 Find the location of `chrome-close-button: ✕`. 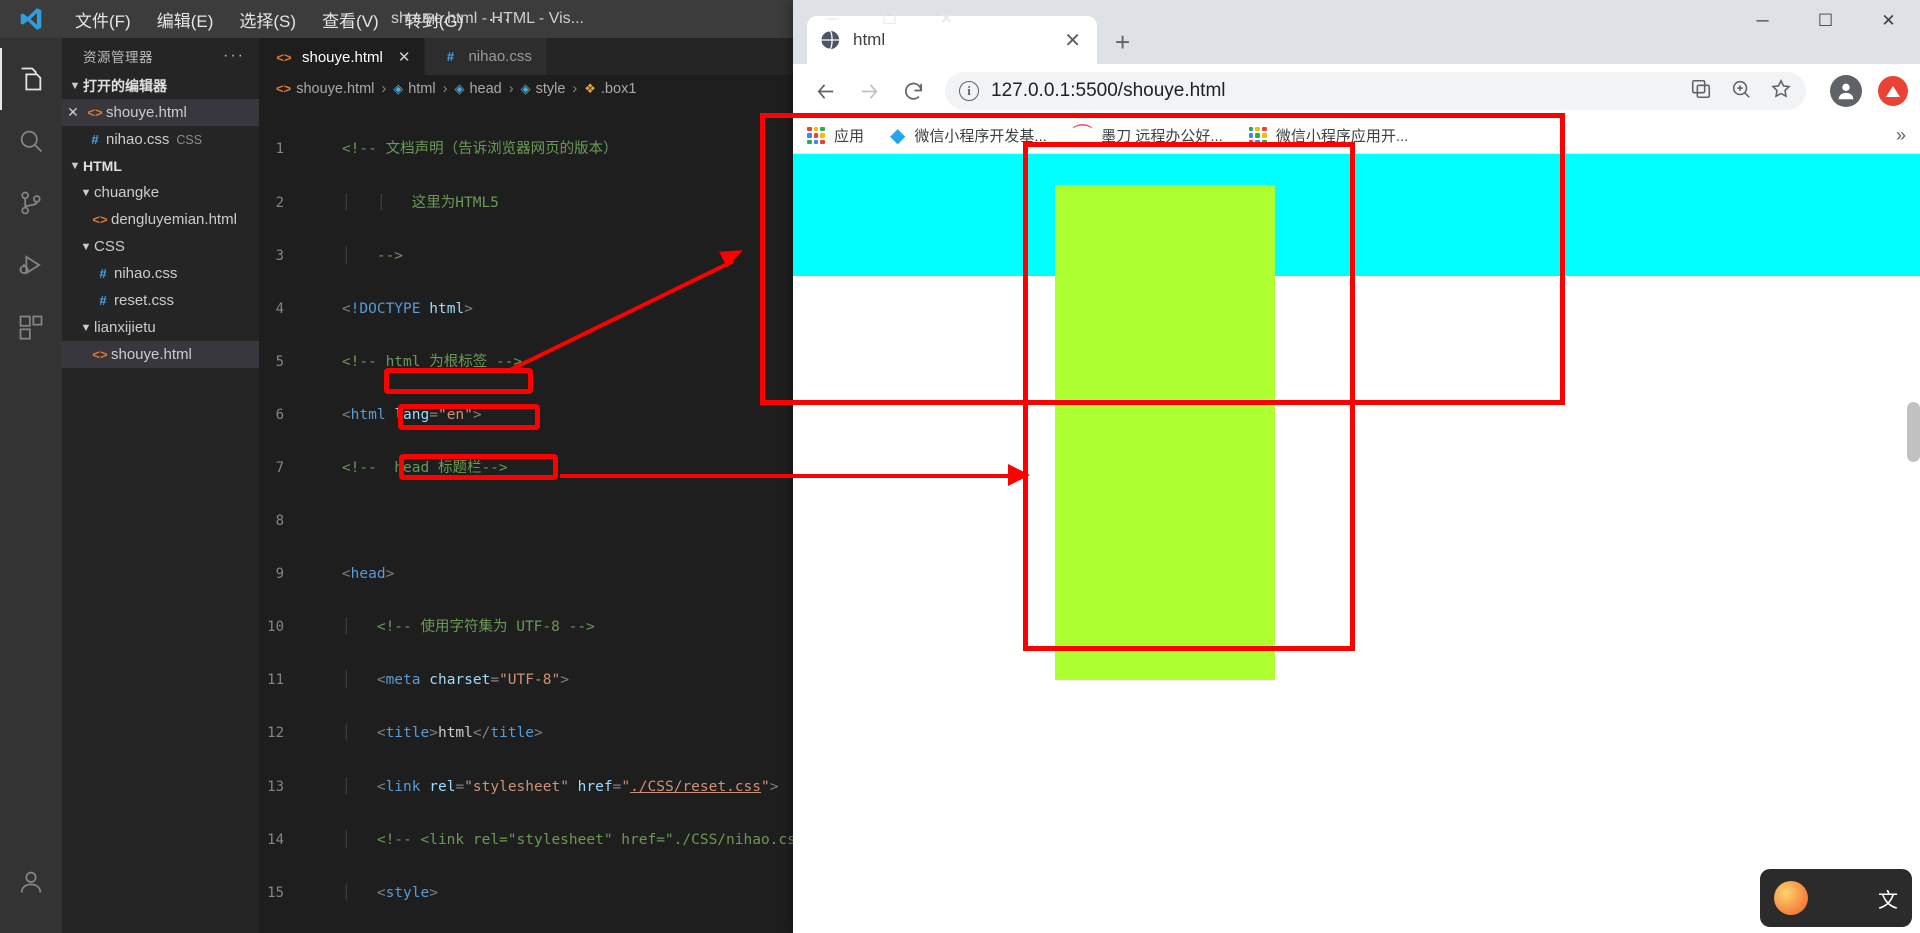

chrome-close-button: ✕ is located at coordinates (1888, 21).